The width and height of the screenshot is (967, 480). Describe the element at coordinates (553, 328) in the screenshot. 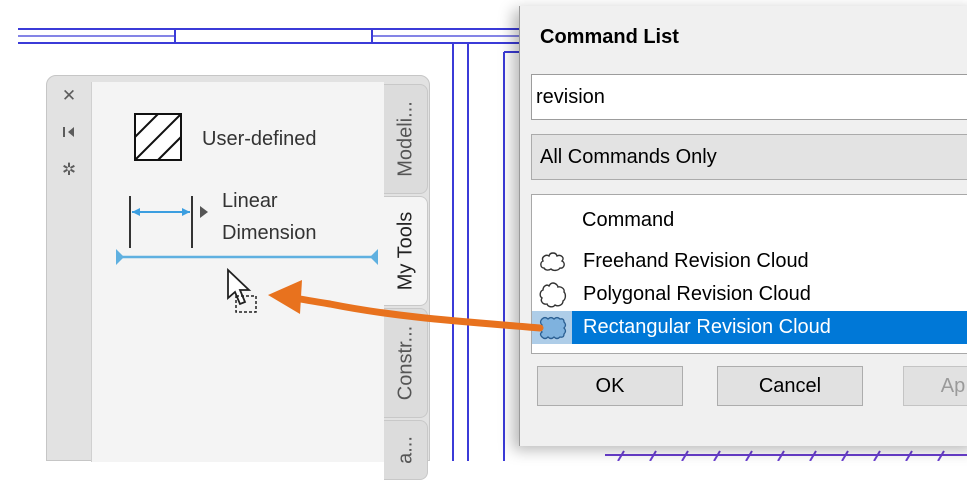

I see `rectangular-cloud-icon` at that location.